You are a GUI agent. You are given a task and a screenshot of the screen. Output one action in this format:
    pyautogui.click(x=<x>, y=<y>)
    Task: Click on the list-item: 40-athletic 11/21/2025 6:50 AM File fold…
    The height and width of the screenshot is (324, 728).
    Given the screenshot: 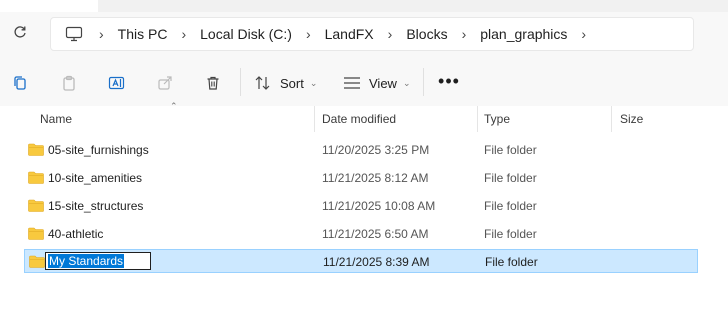 What is the action you would take?
    pyautogui.click(x=361, y=234)
    